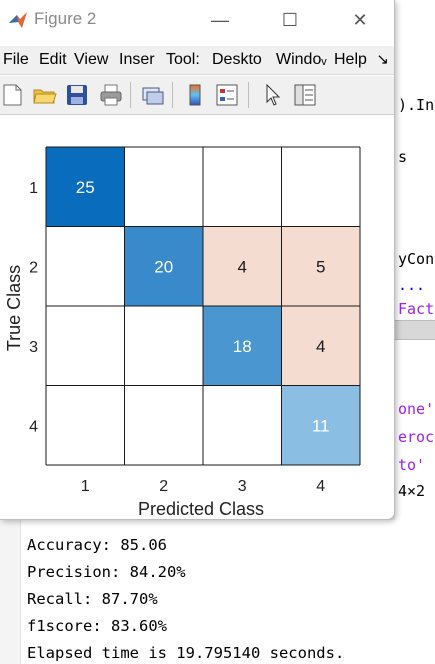  Describe the element at coordinates (85, 486) in the screenshot. I see `x-tick-label: 1` at that location.